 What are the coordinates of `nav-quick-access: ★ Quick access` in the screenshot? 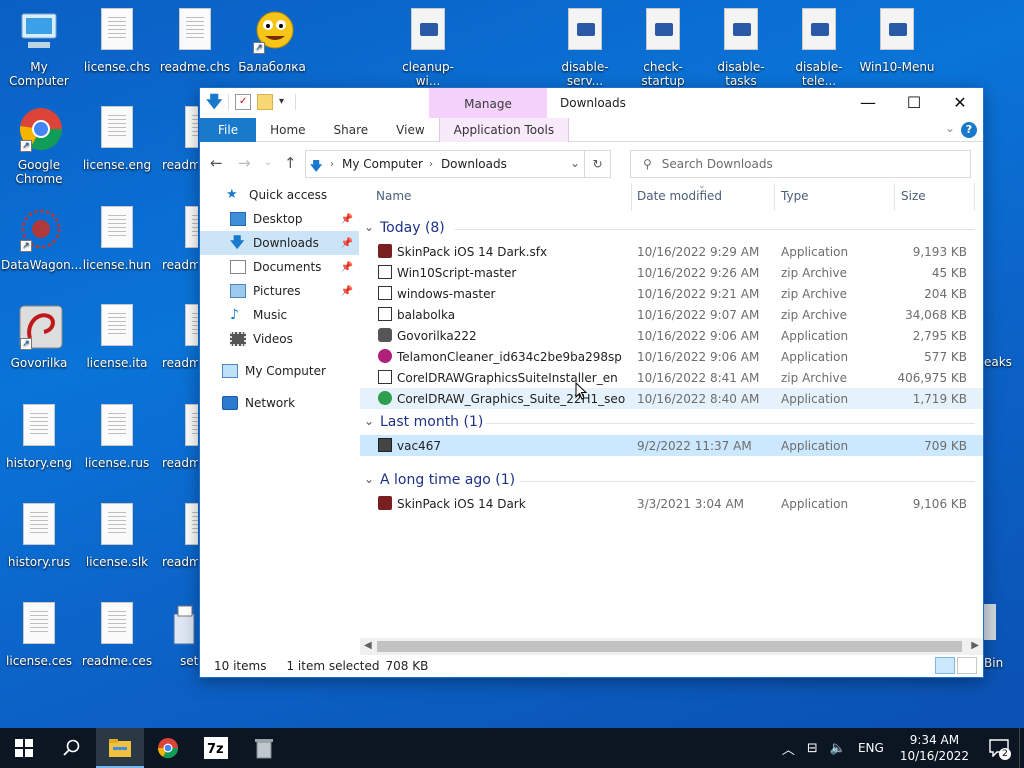 It's located at (279, 195).